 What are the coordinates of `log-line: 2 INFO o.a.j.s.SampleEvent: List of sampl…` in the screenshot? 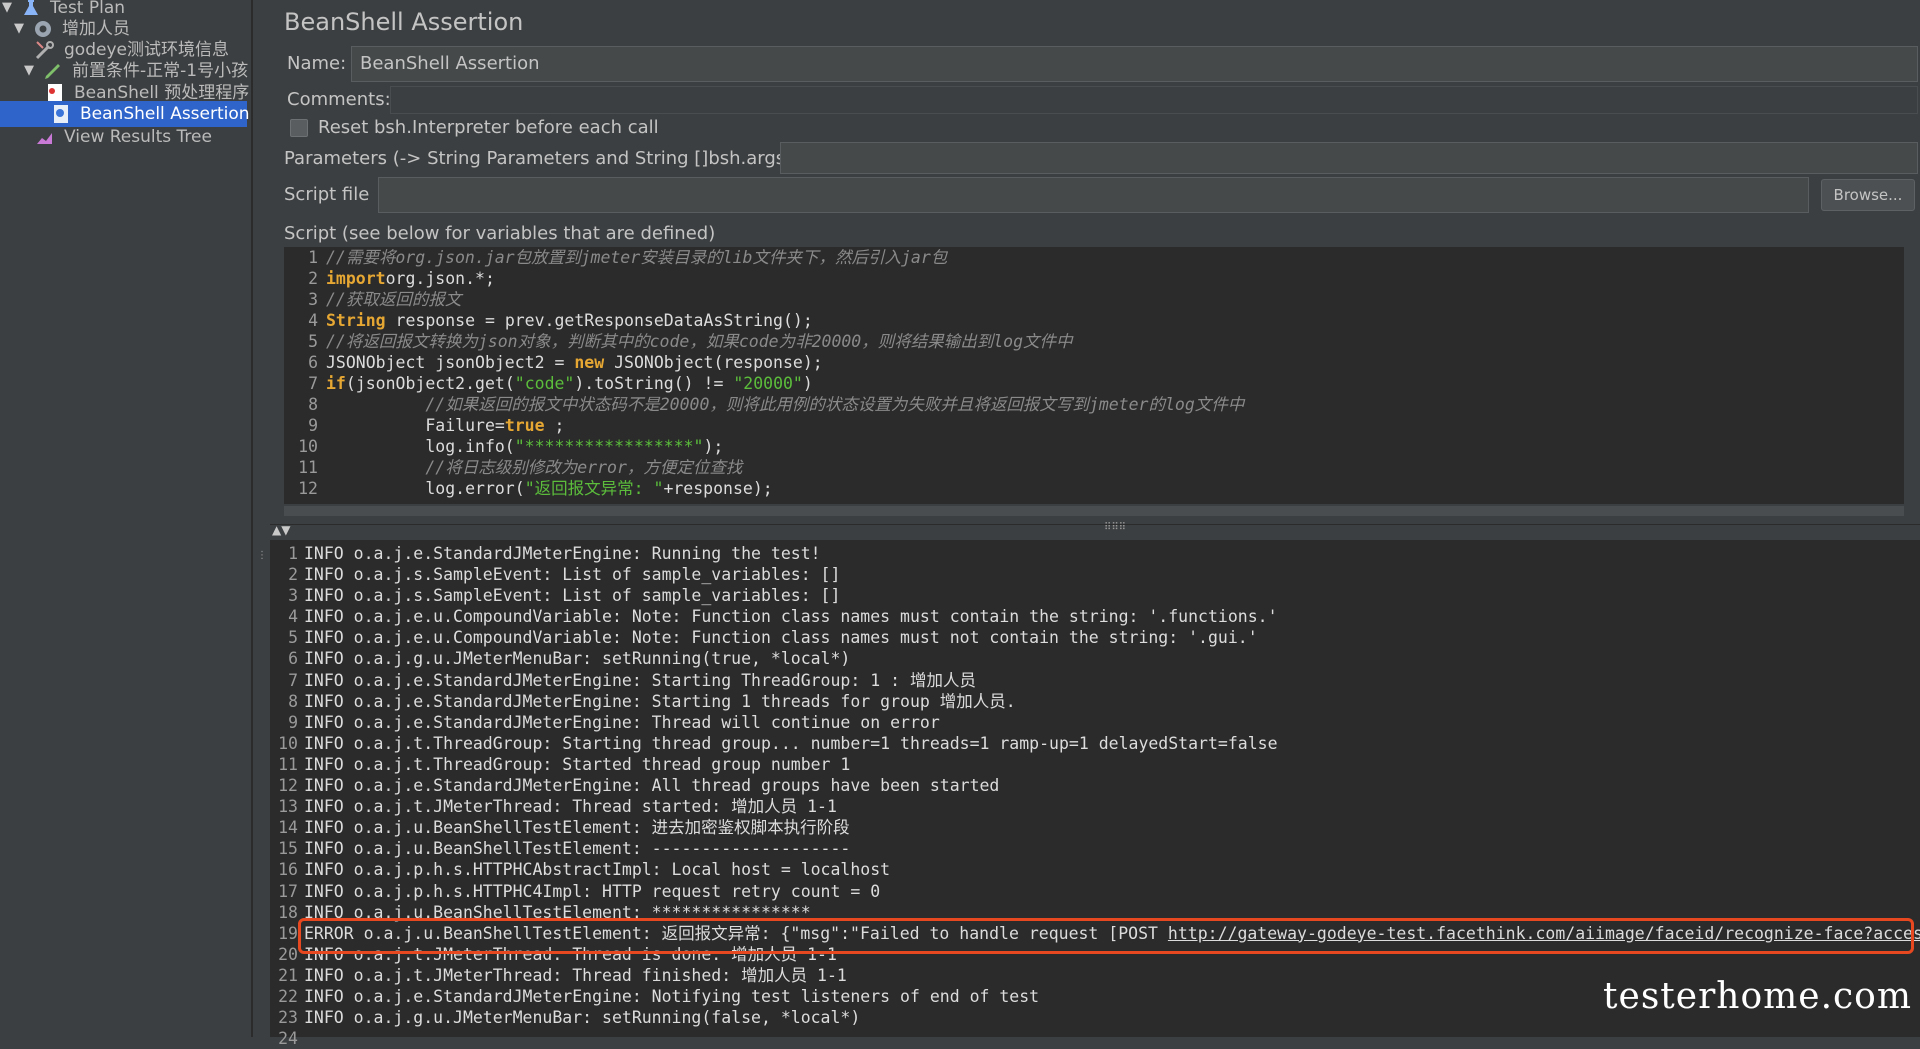 It's located at (1095, 574).